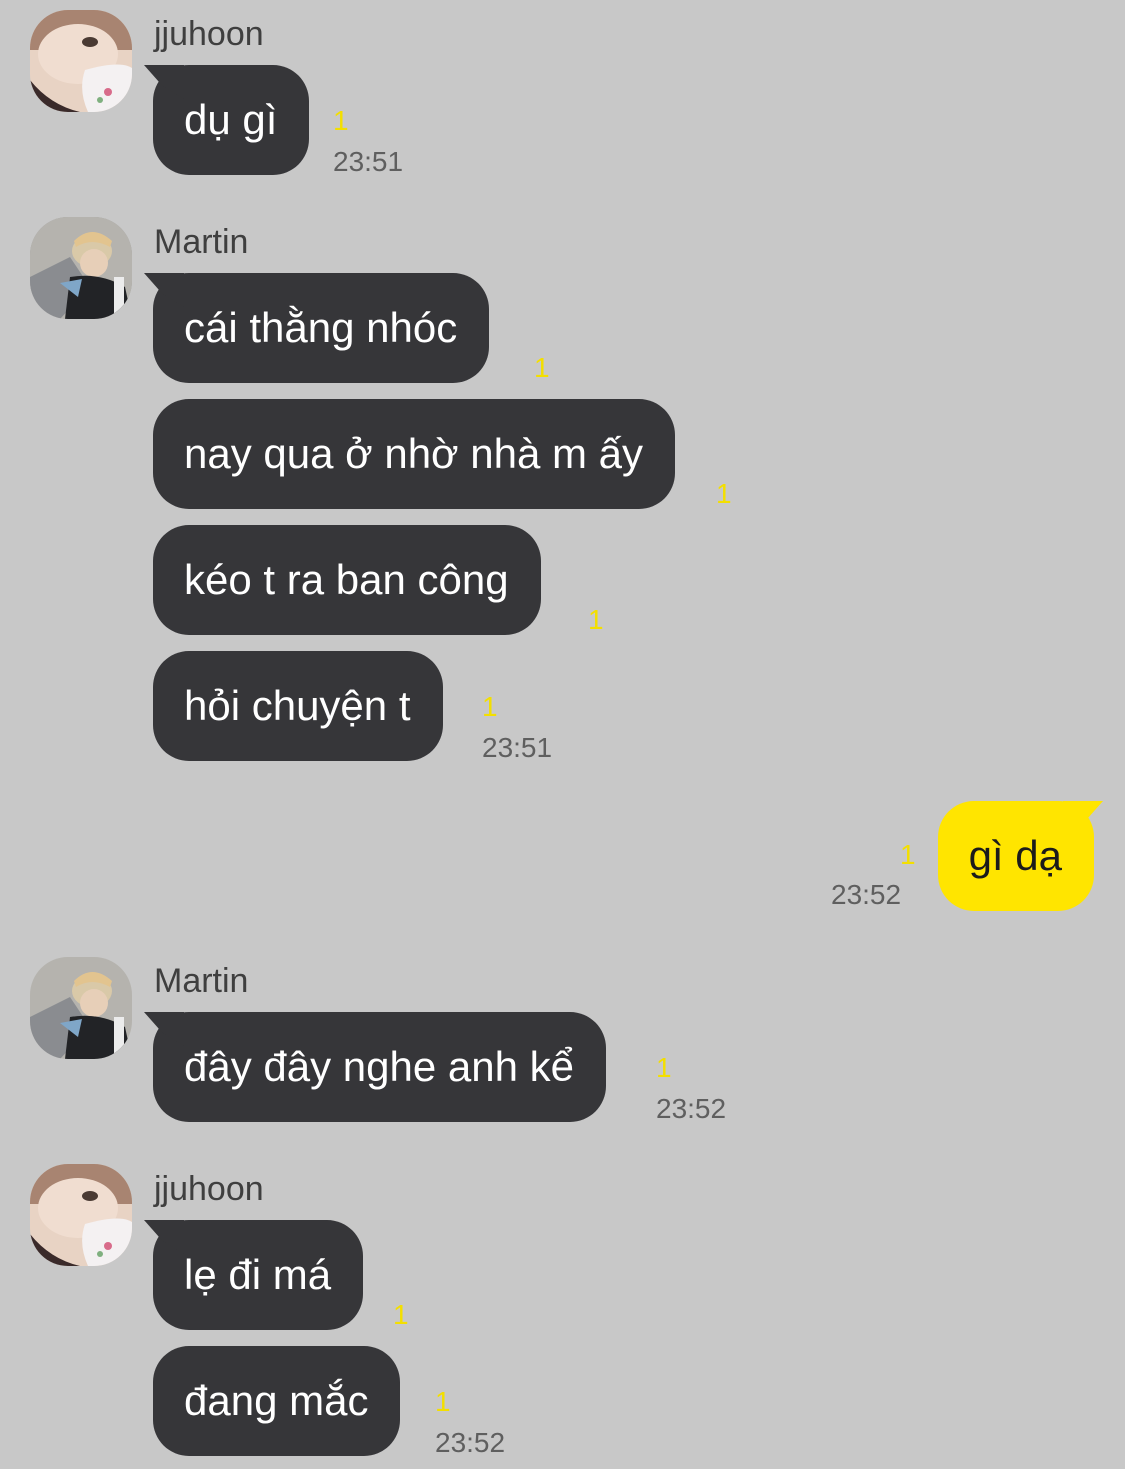  I want to click on my-message-bubble: gì dạ, so click(1015, 856).